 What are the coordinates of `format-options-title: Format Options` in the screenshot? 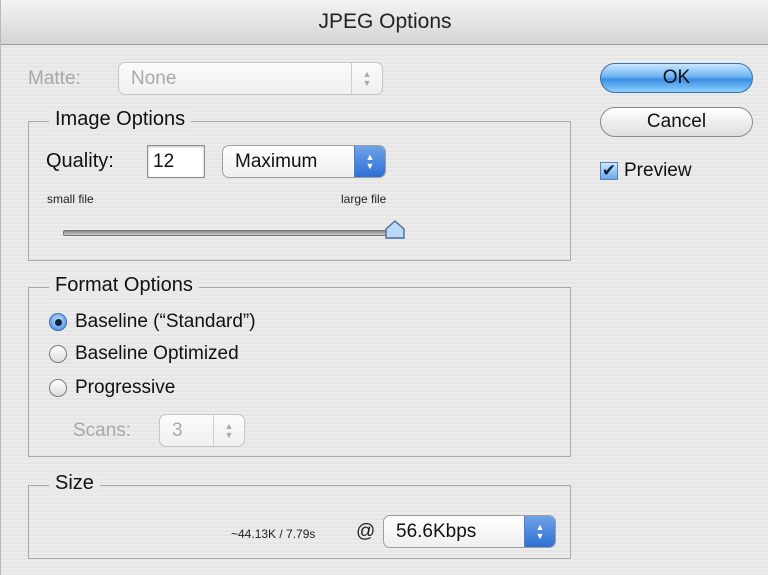 It's located at (124, 285).